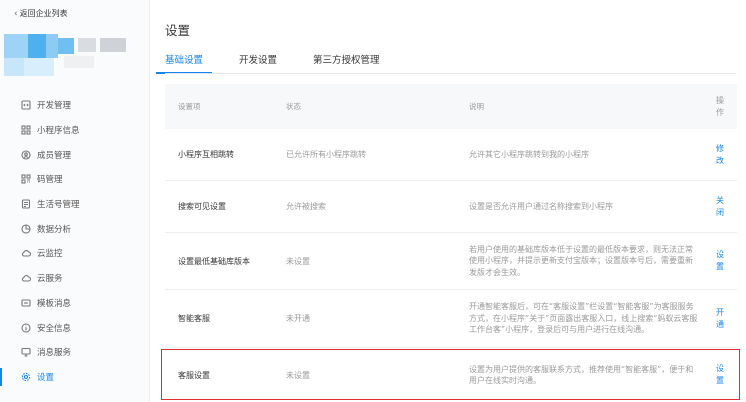  I want to click on sidebar-item-label: 开发管理, so click(54, 106).